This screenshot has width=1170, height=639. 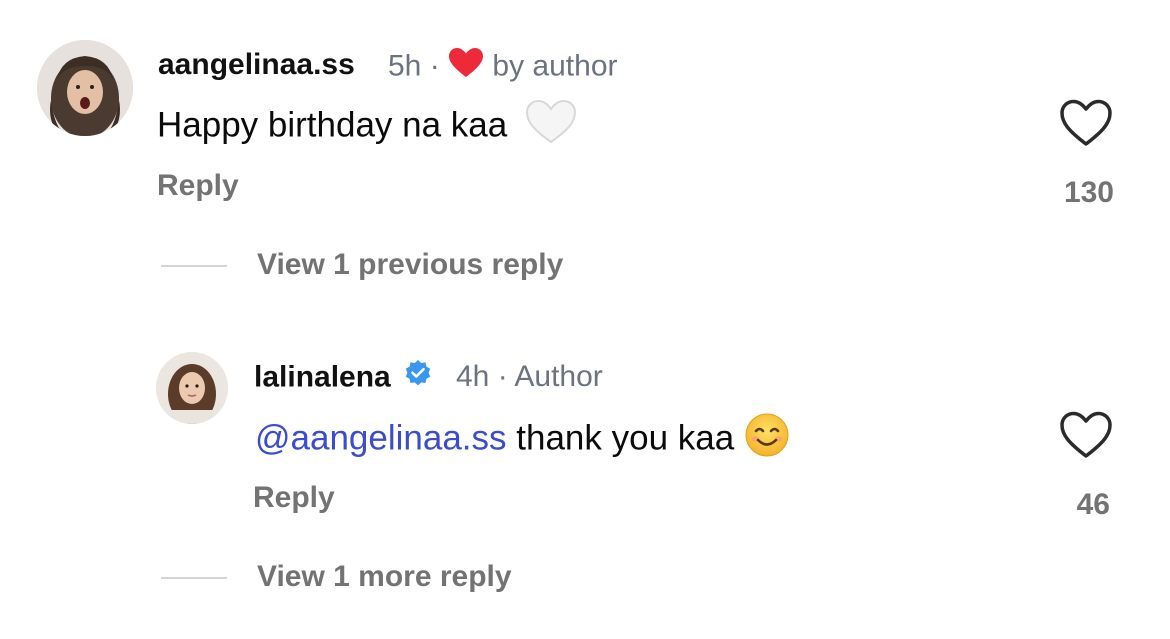 What do you see at coordinates (1093, 504) in the screenshot?
I see `like-count: 46` at bounding box center [1093, 504].